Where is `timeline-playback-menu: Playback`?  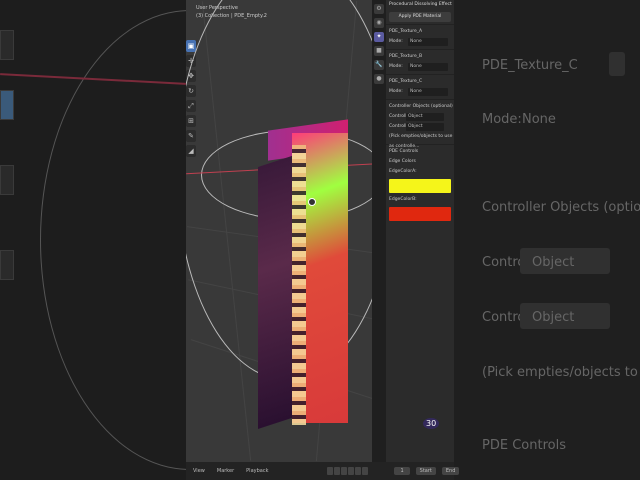 timeline-playback-menu: Playback is located at coordinates (257, 471).